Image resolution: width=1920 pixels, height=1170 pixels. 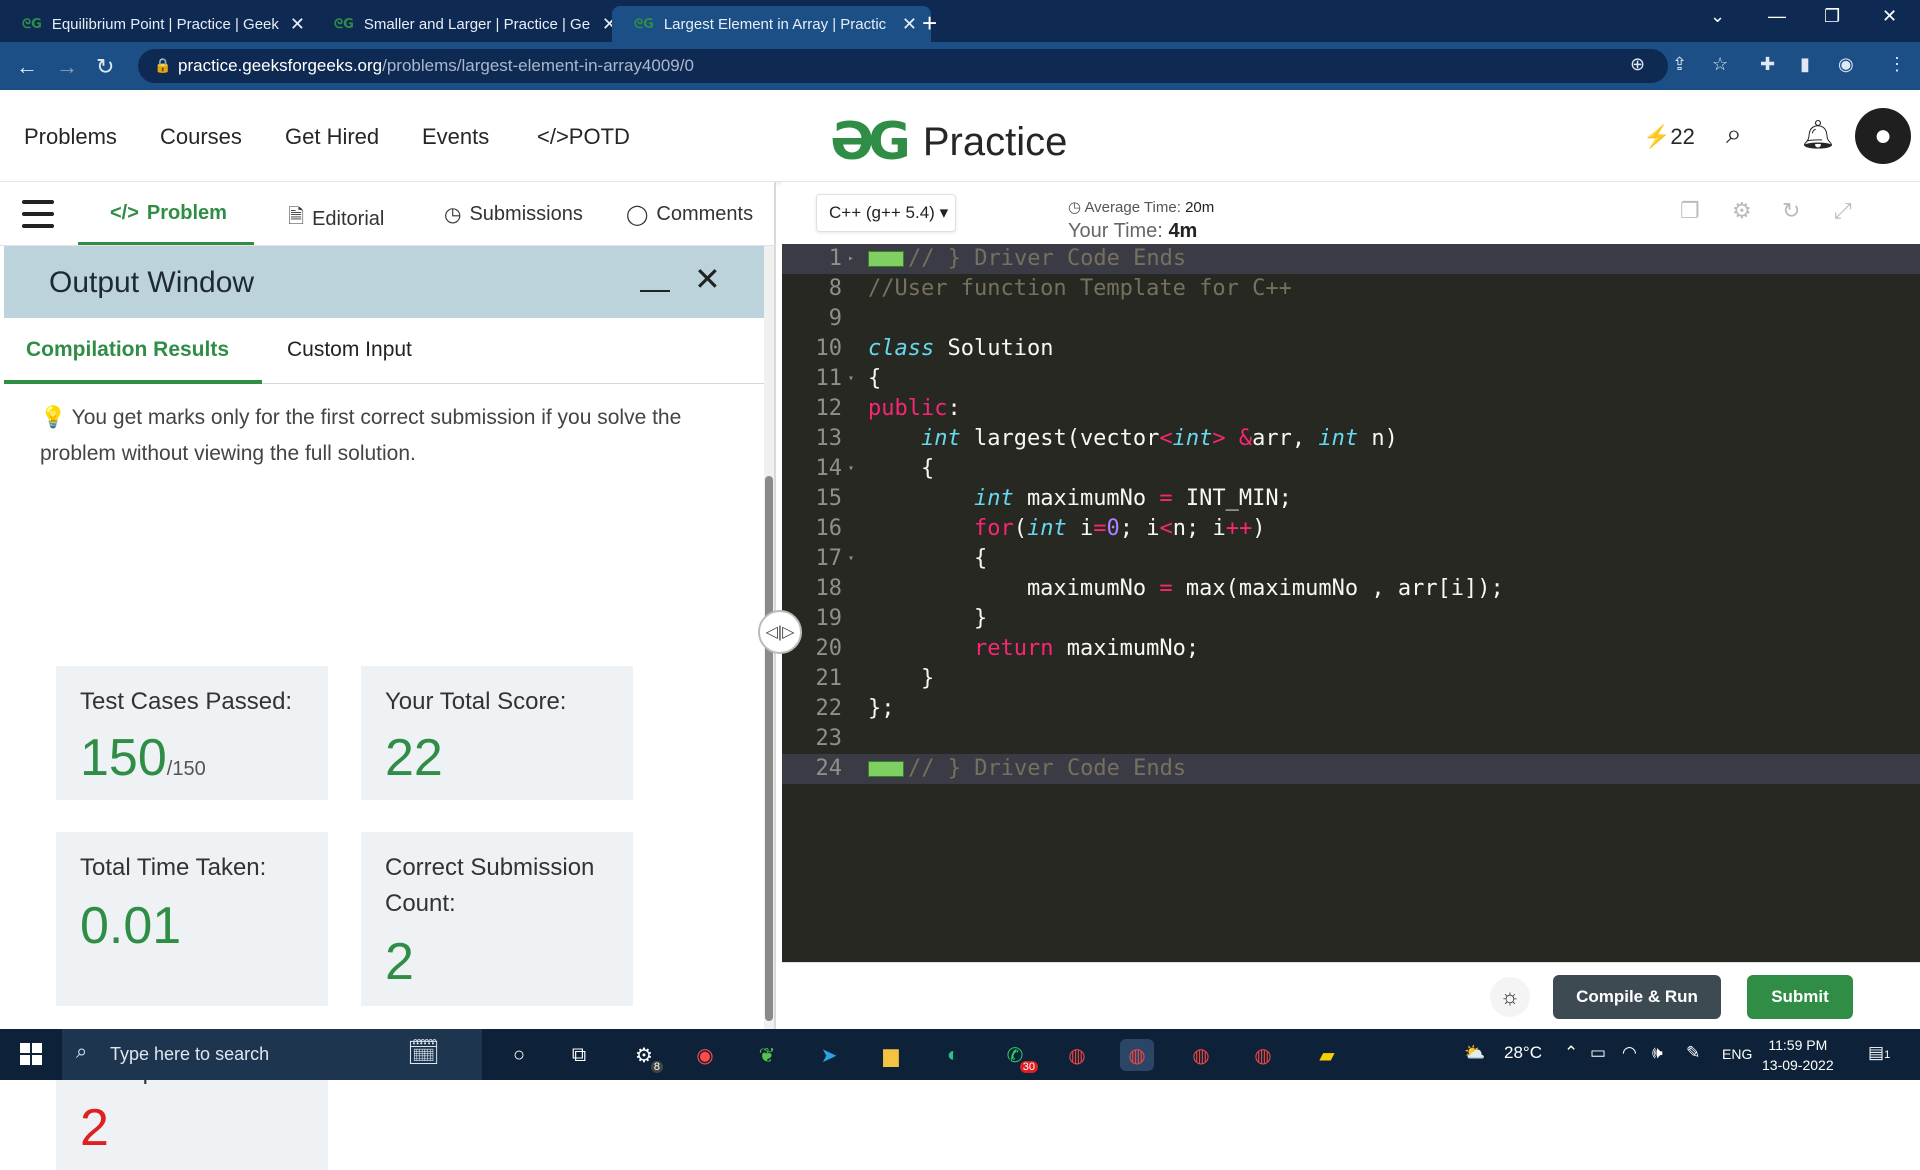 I want to click on app-leaf-icon: ❦, so click(x=767, y=1055).